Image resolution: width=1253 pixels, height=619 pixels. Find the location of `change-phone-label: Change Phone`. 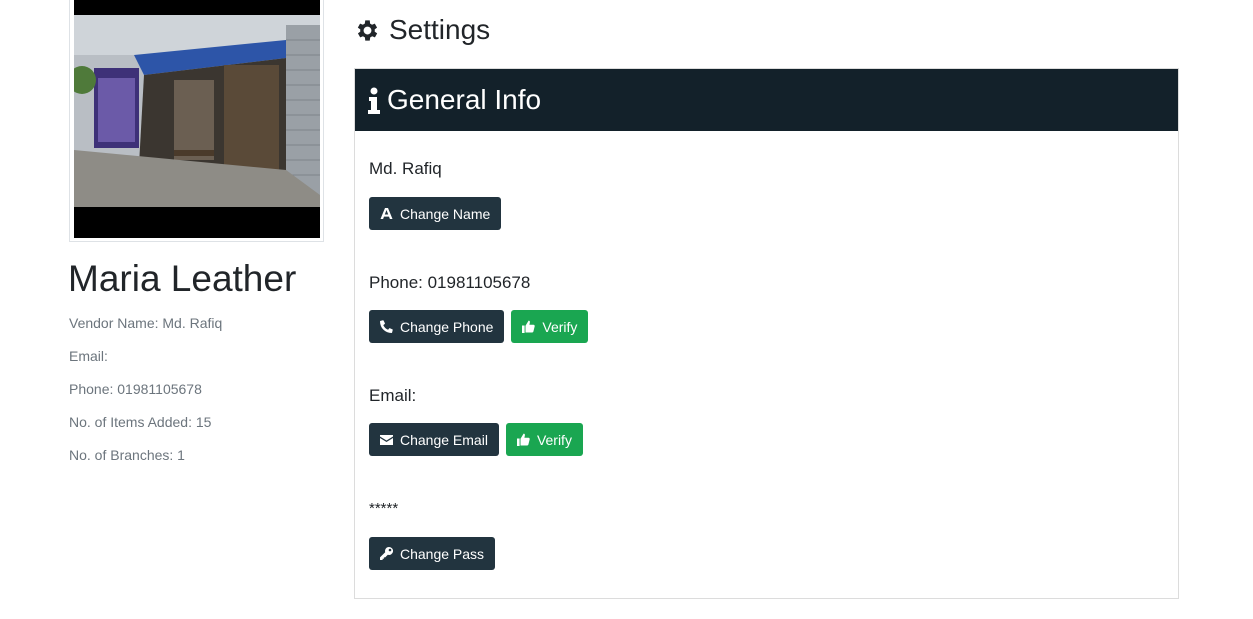

change-phone-label: Change Phone is located at coordinates (447, 326).